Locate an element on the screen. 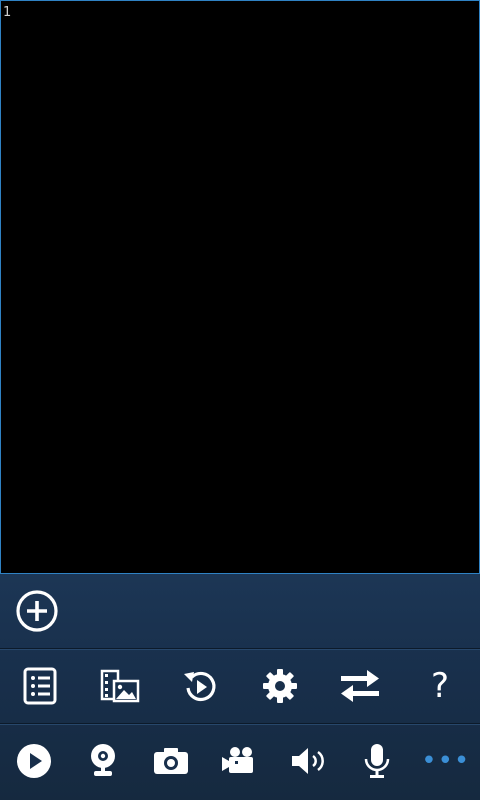 This screenshot has height=800, width=480. snapshot-button is located at coordinates (171, 761).